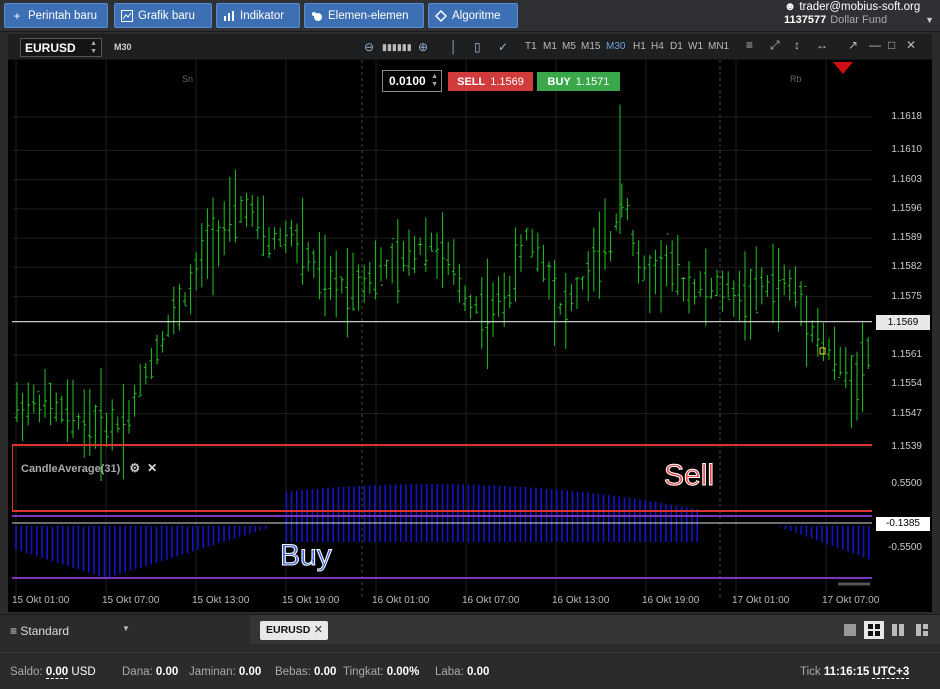 This screenshot has height=689, width=940. What do you see at coordinates (906, 208) in the screenshot?
I see `price-tick-label: 1.1596` at bounding box center [906, 208].